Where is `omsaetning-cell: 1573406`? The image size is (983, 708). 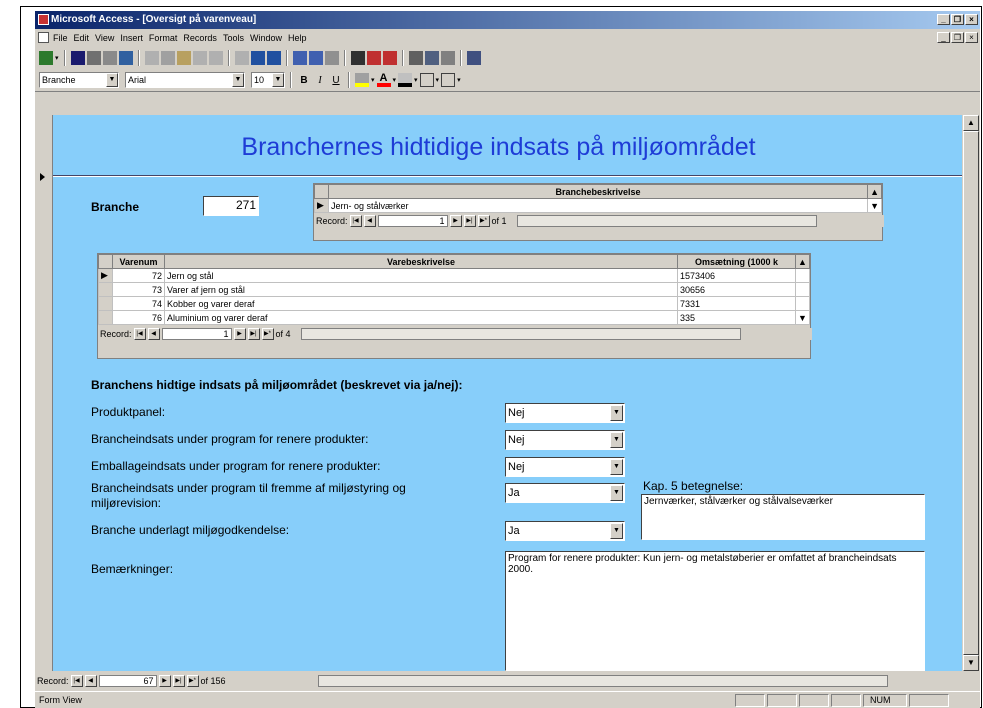
omsaetning-cell: 1573406 is located at coordinates (736, 275).